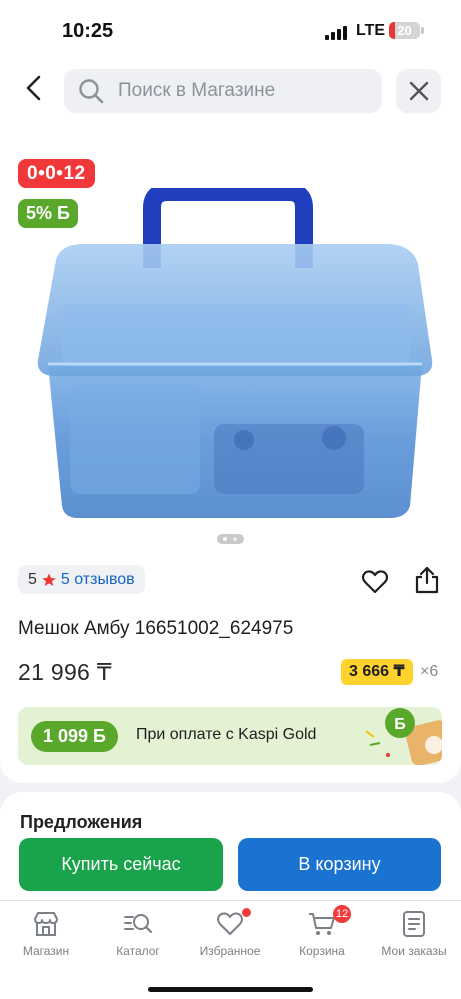 This screenshot has width=461, height=999. I want to click on search-input, so click(243, 91).